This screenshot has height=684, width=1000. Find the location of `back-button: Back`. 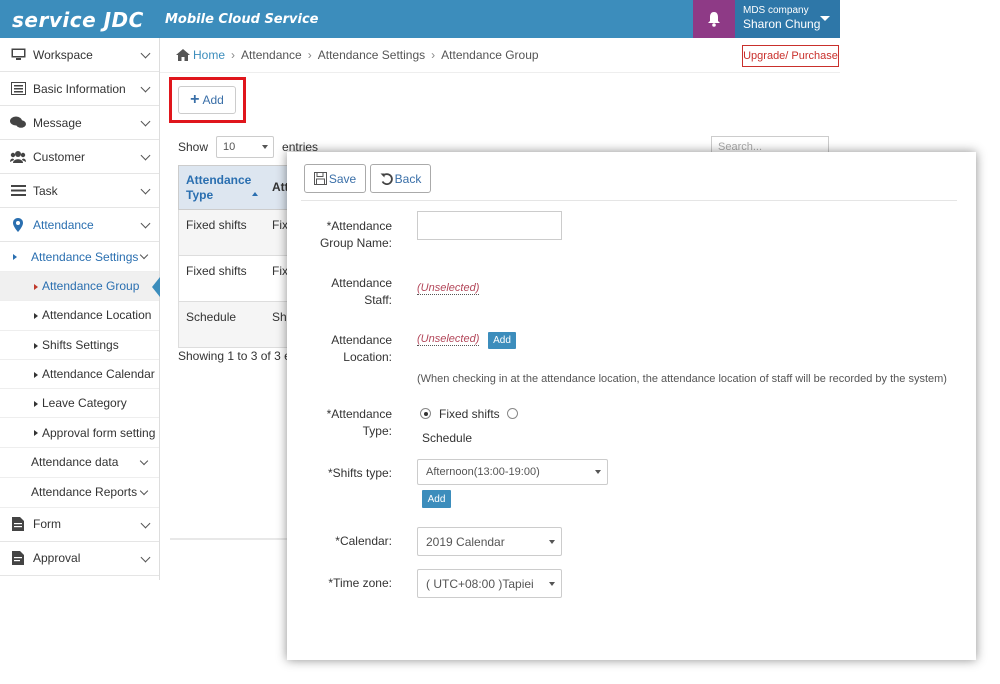

back-button: Back is located at coordinates (400, 178).